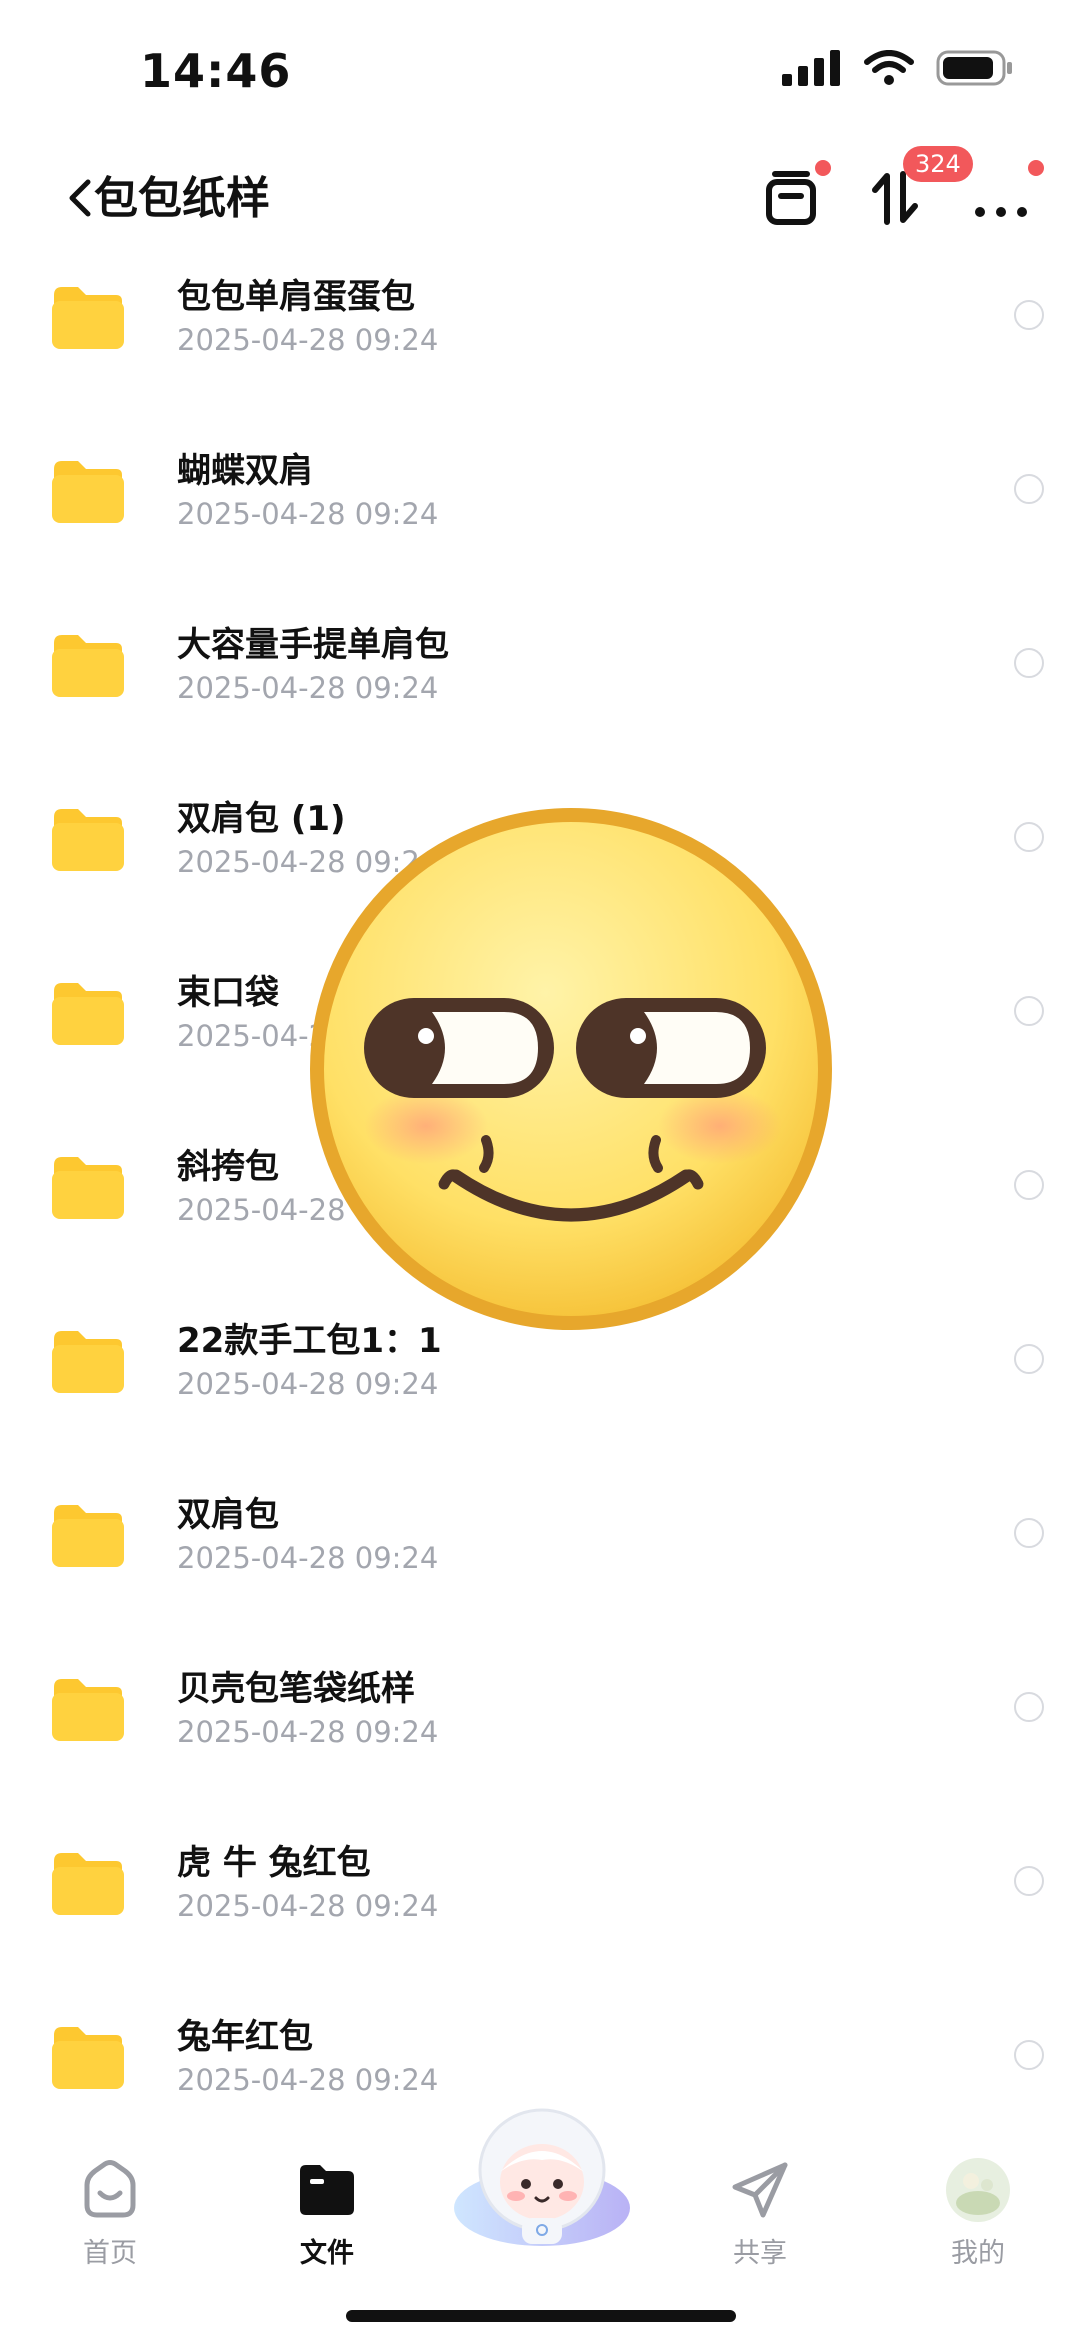  What do you see at coordinates (540, 690) in the screenshot?
I see `list-item: 大容量手提单肩包 2025-04-28 09:24` at bounding box center [540, 690].